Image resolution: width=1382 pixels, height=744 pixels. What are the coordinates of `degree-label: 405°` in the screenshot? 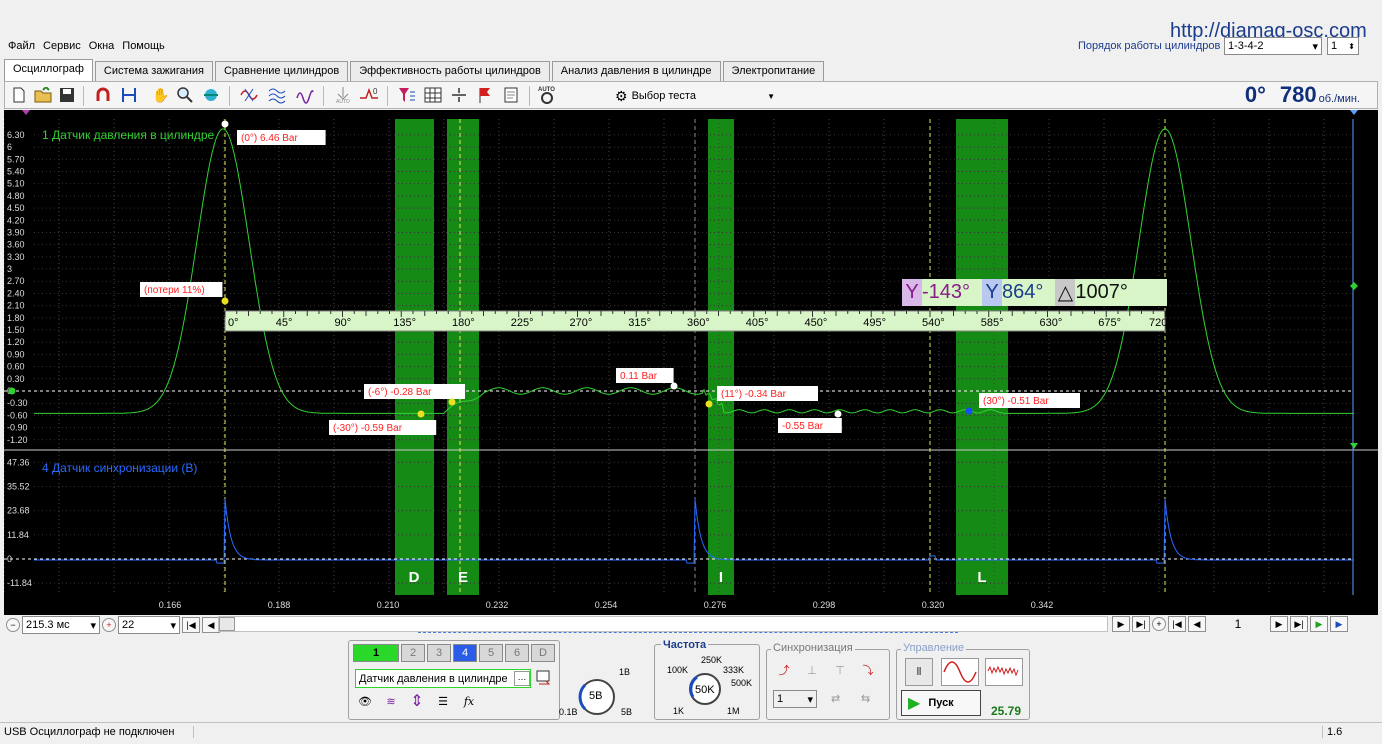 It's located at (757, 323).